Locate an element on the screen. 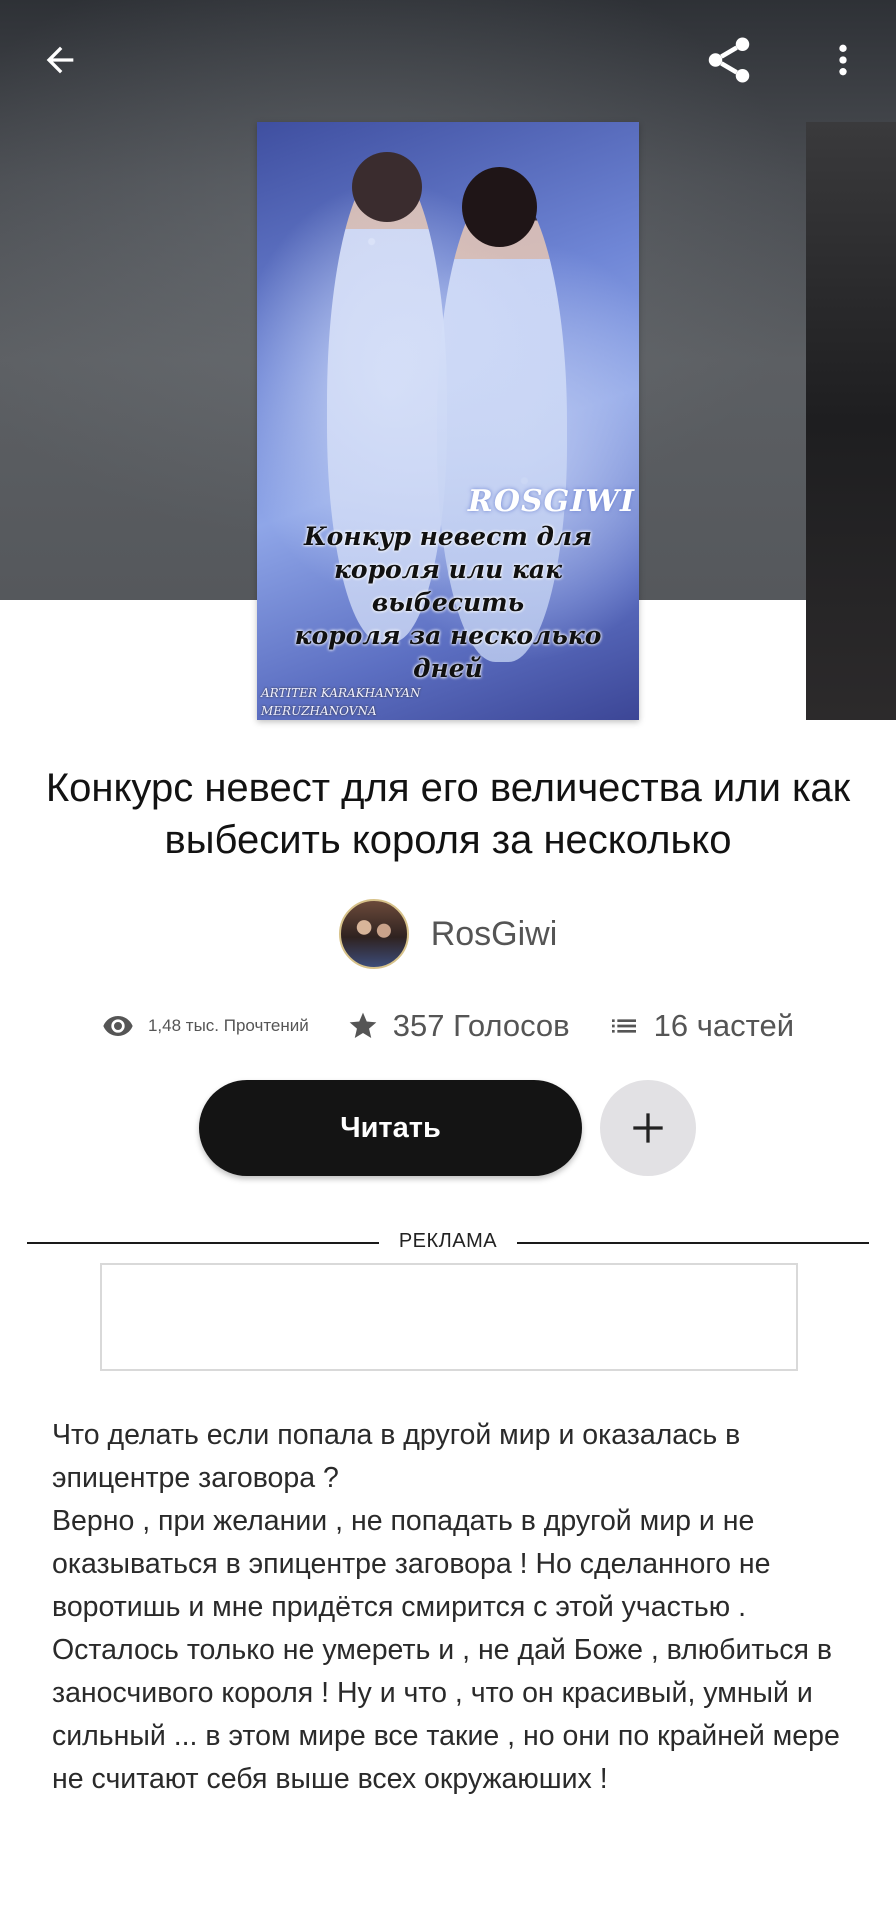 The image size is (896, 1920). author-name: RosGiwi is located at coordinates (494, 934).